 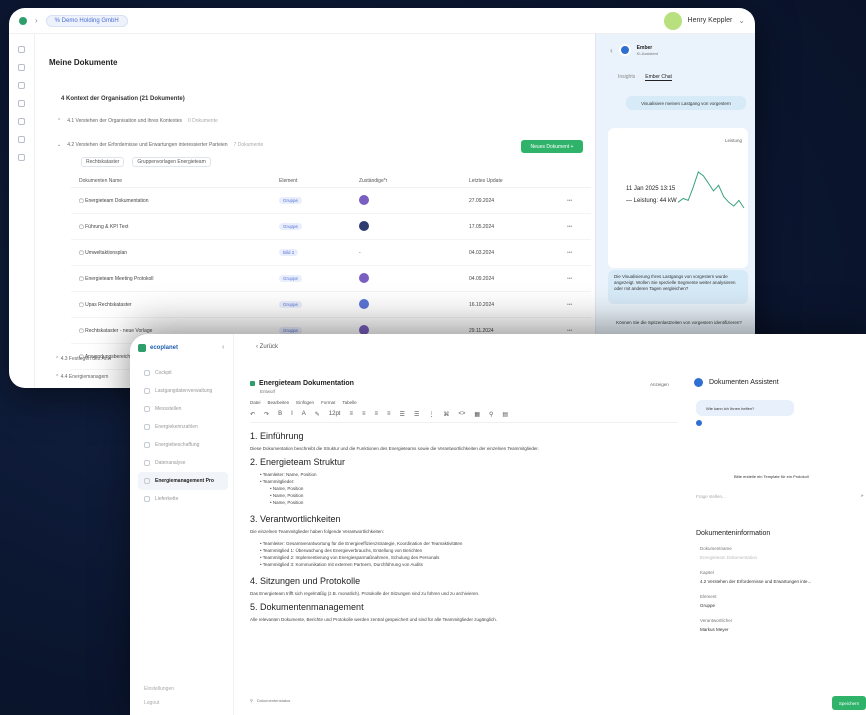 I want to click on bolt-icon, so click(x=21, y=157).